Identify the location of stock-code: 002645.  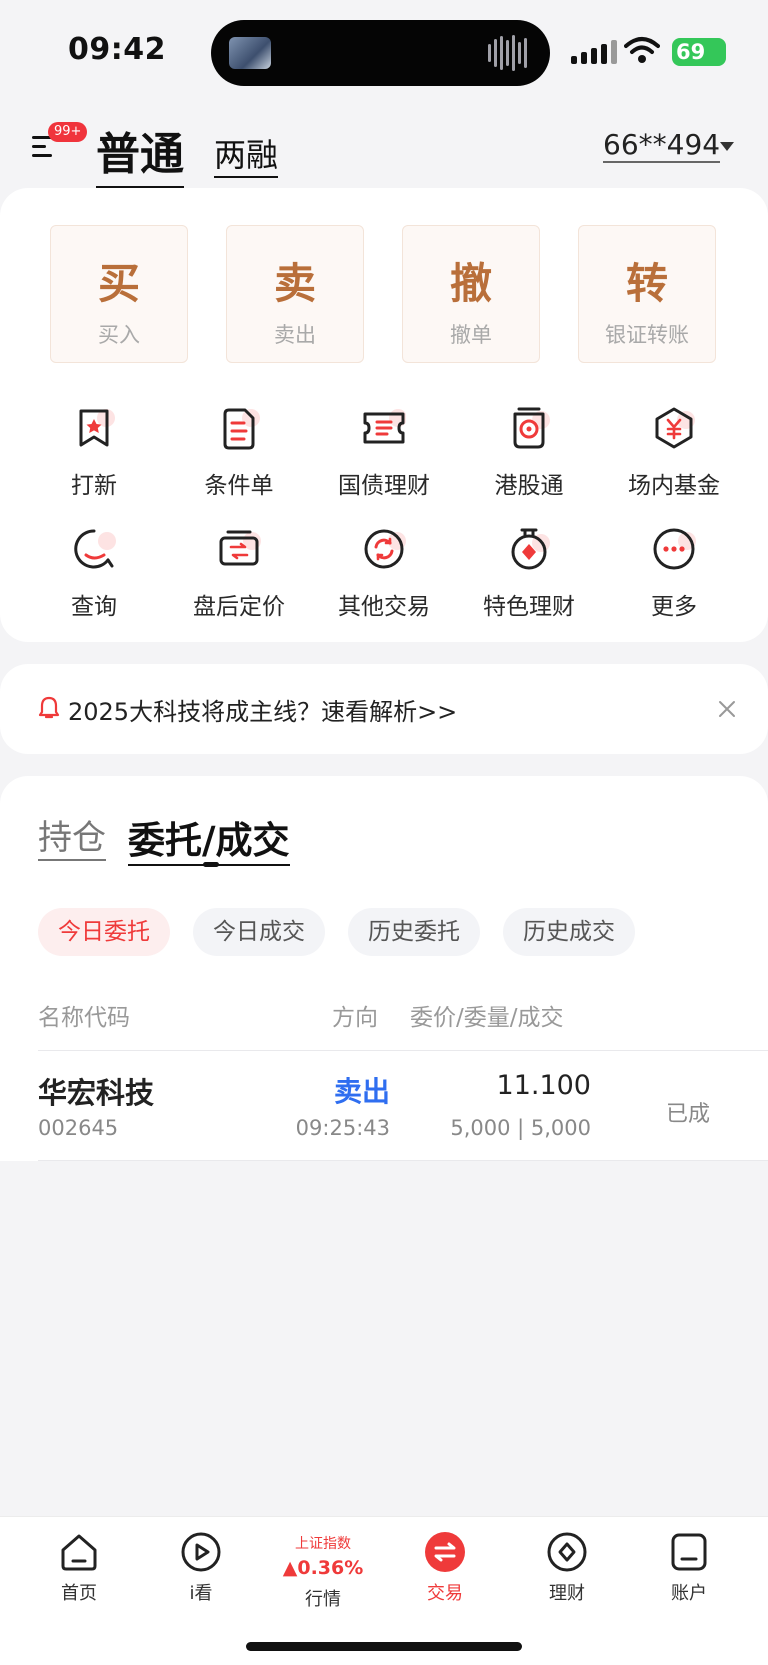
(78, 1128).